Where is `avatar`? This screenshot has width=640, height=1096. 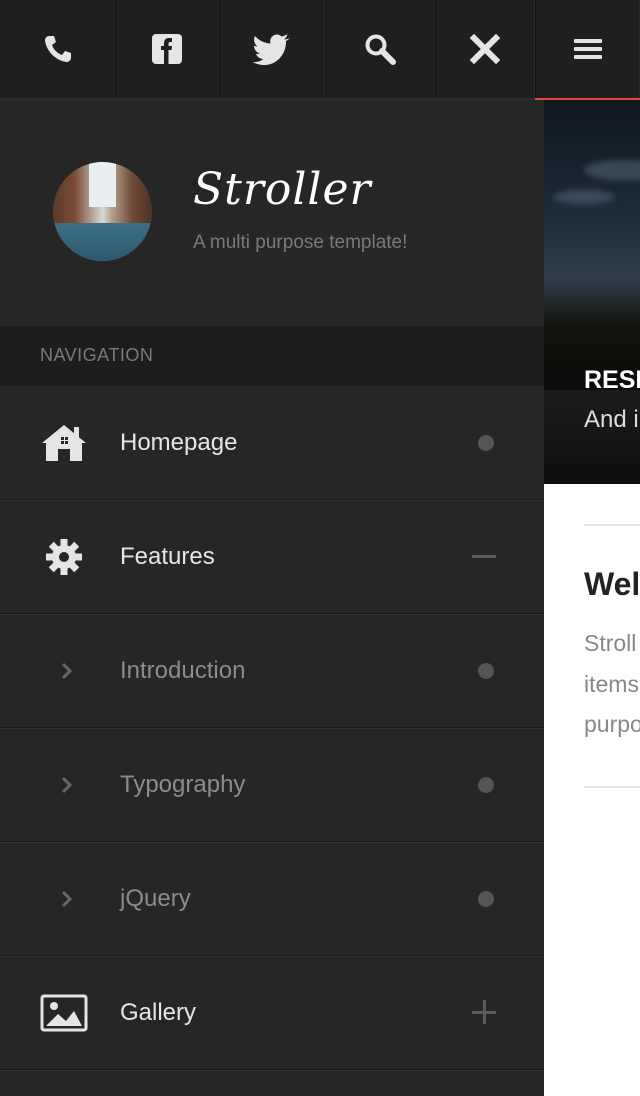 avatar is located at coordinates (102, 211).